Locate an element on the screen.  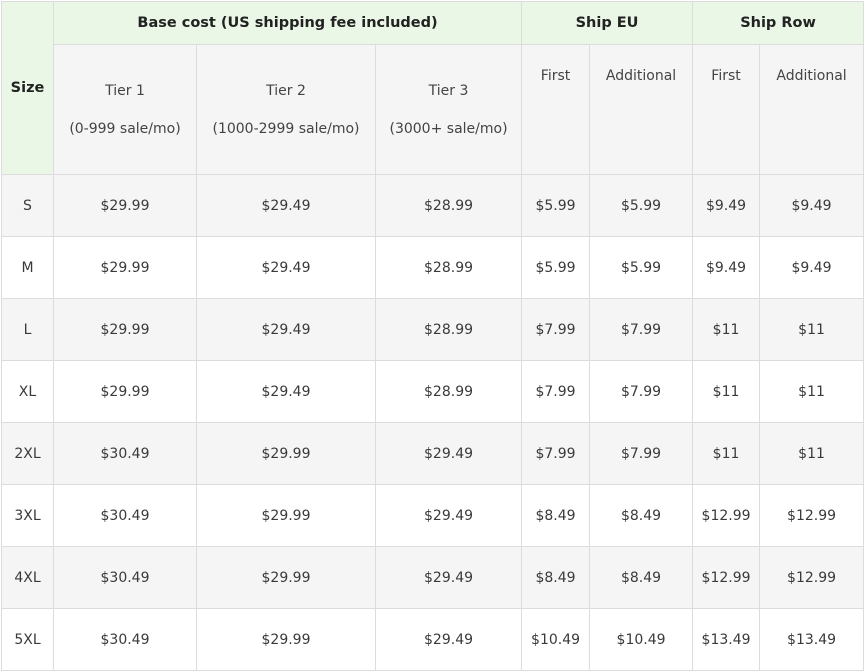
table-row: 2XL $30.49 $29.99 $29.49 $7.99 $7.99 $11 $11 is located at coordinates (433, 453).